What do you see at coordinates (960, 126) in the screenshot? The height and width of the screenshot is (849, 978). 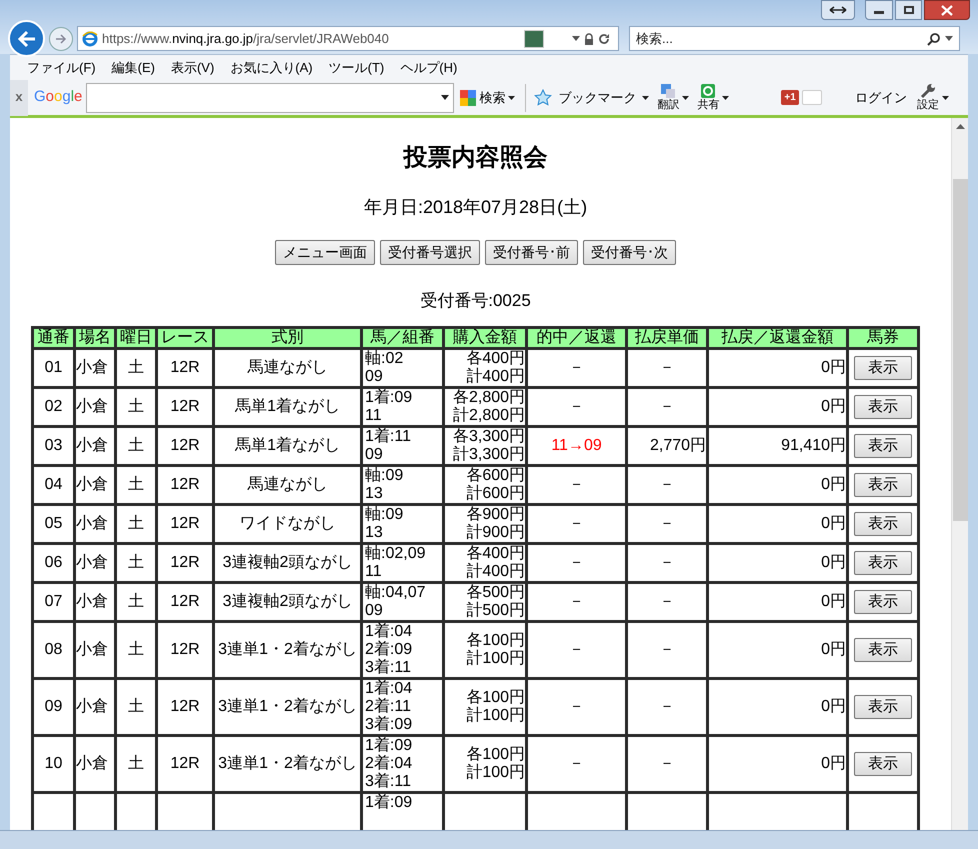 I see `up-arrow-icon` at bounding box center [960, 126].